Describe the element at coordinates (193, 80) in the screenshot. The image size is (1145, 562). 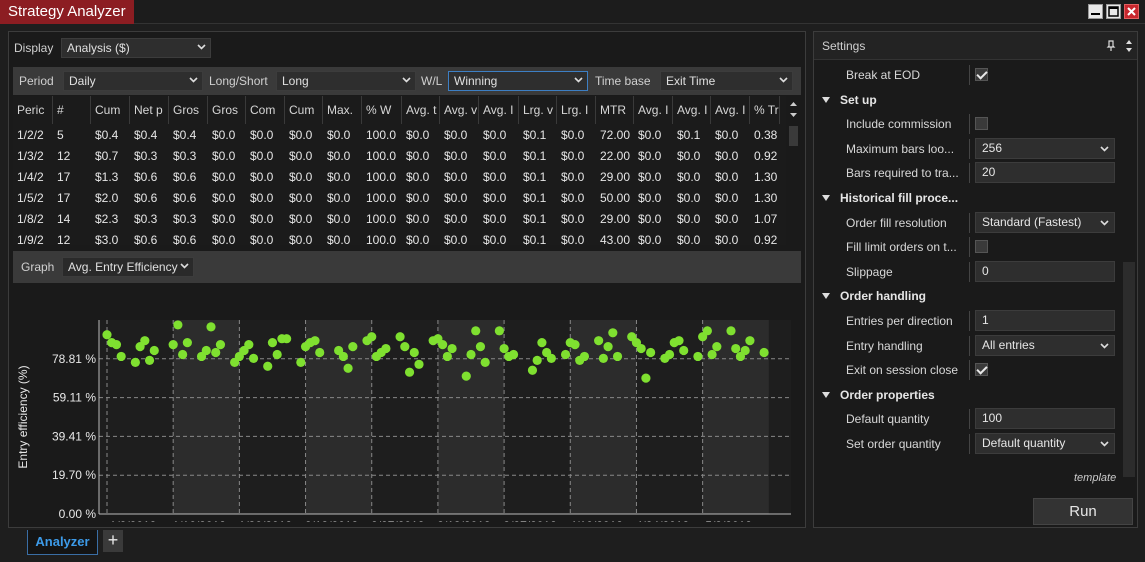
I see `chevron-down-icon` at that location.